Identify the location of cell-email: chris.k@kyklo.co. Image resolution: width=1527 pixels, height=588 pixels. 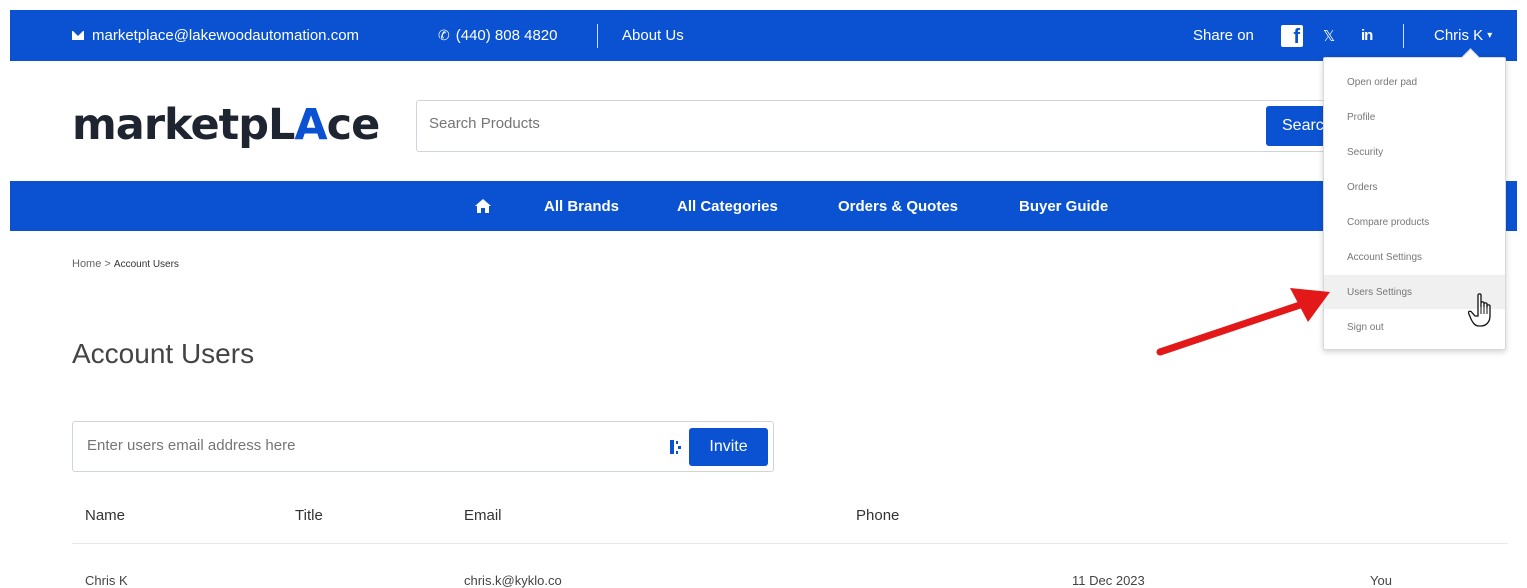
(513, 580).